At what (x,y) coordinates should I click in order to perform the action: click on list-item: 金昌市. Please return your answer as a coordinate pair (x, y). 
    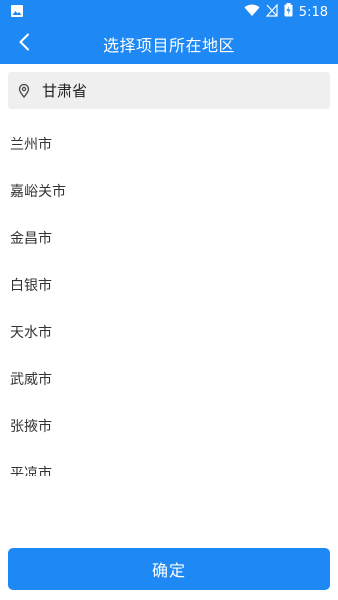
    Looking at the image, I should click on (169, 237).